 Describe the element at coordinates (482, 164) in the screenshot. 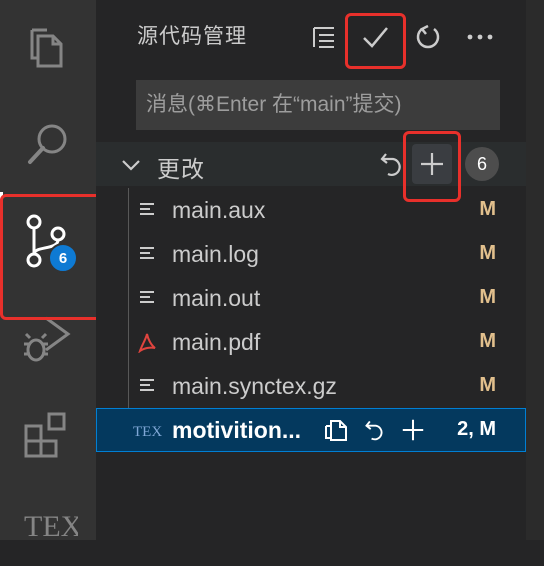

I see `changes-count-badge: 6` at that location.